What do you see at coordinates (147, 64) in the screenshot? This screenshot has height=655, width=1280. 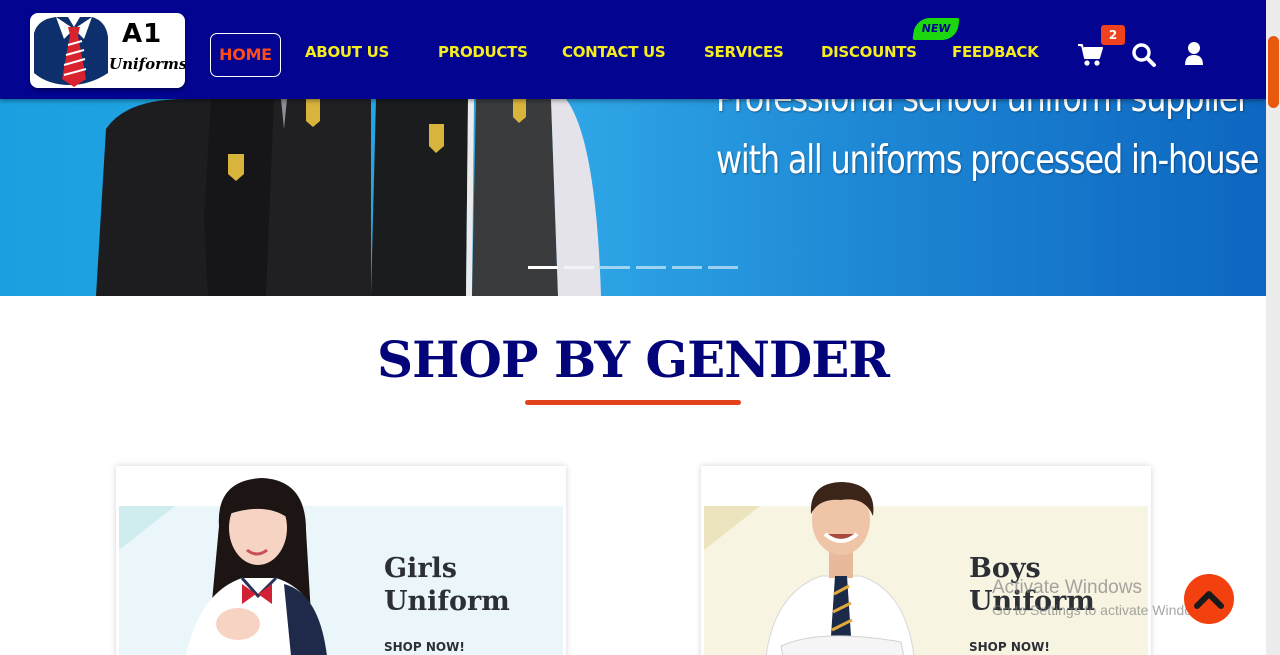 I see `logo-brand-sub: Uniforms` at bounding box center [147, 64].